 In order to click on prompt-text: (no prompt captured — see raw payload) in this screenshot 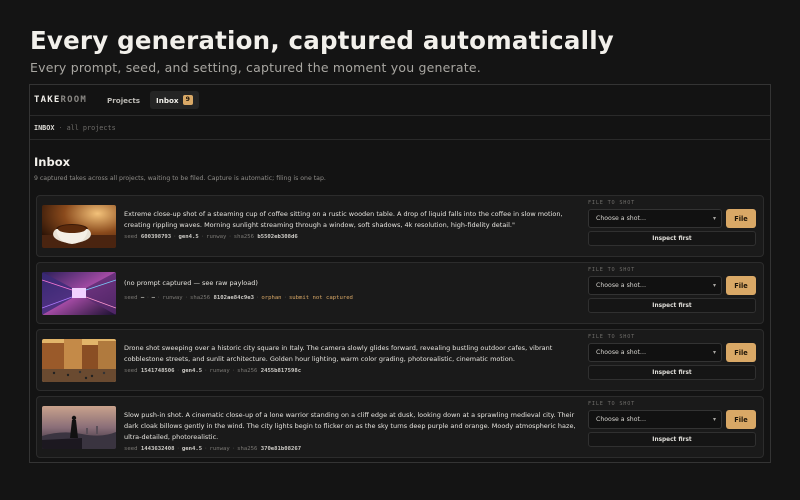, I will do `click(191, 283)`.